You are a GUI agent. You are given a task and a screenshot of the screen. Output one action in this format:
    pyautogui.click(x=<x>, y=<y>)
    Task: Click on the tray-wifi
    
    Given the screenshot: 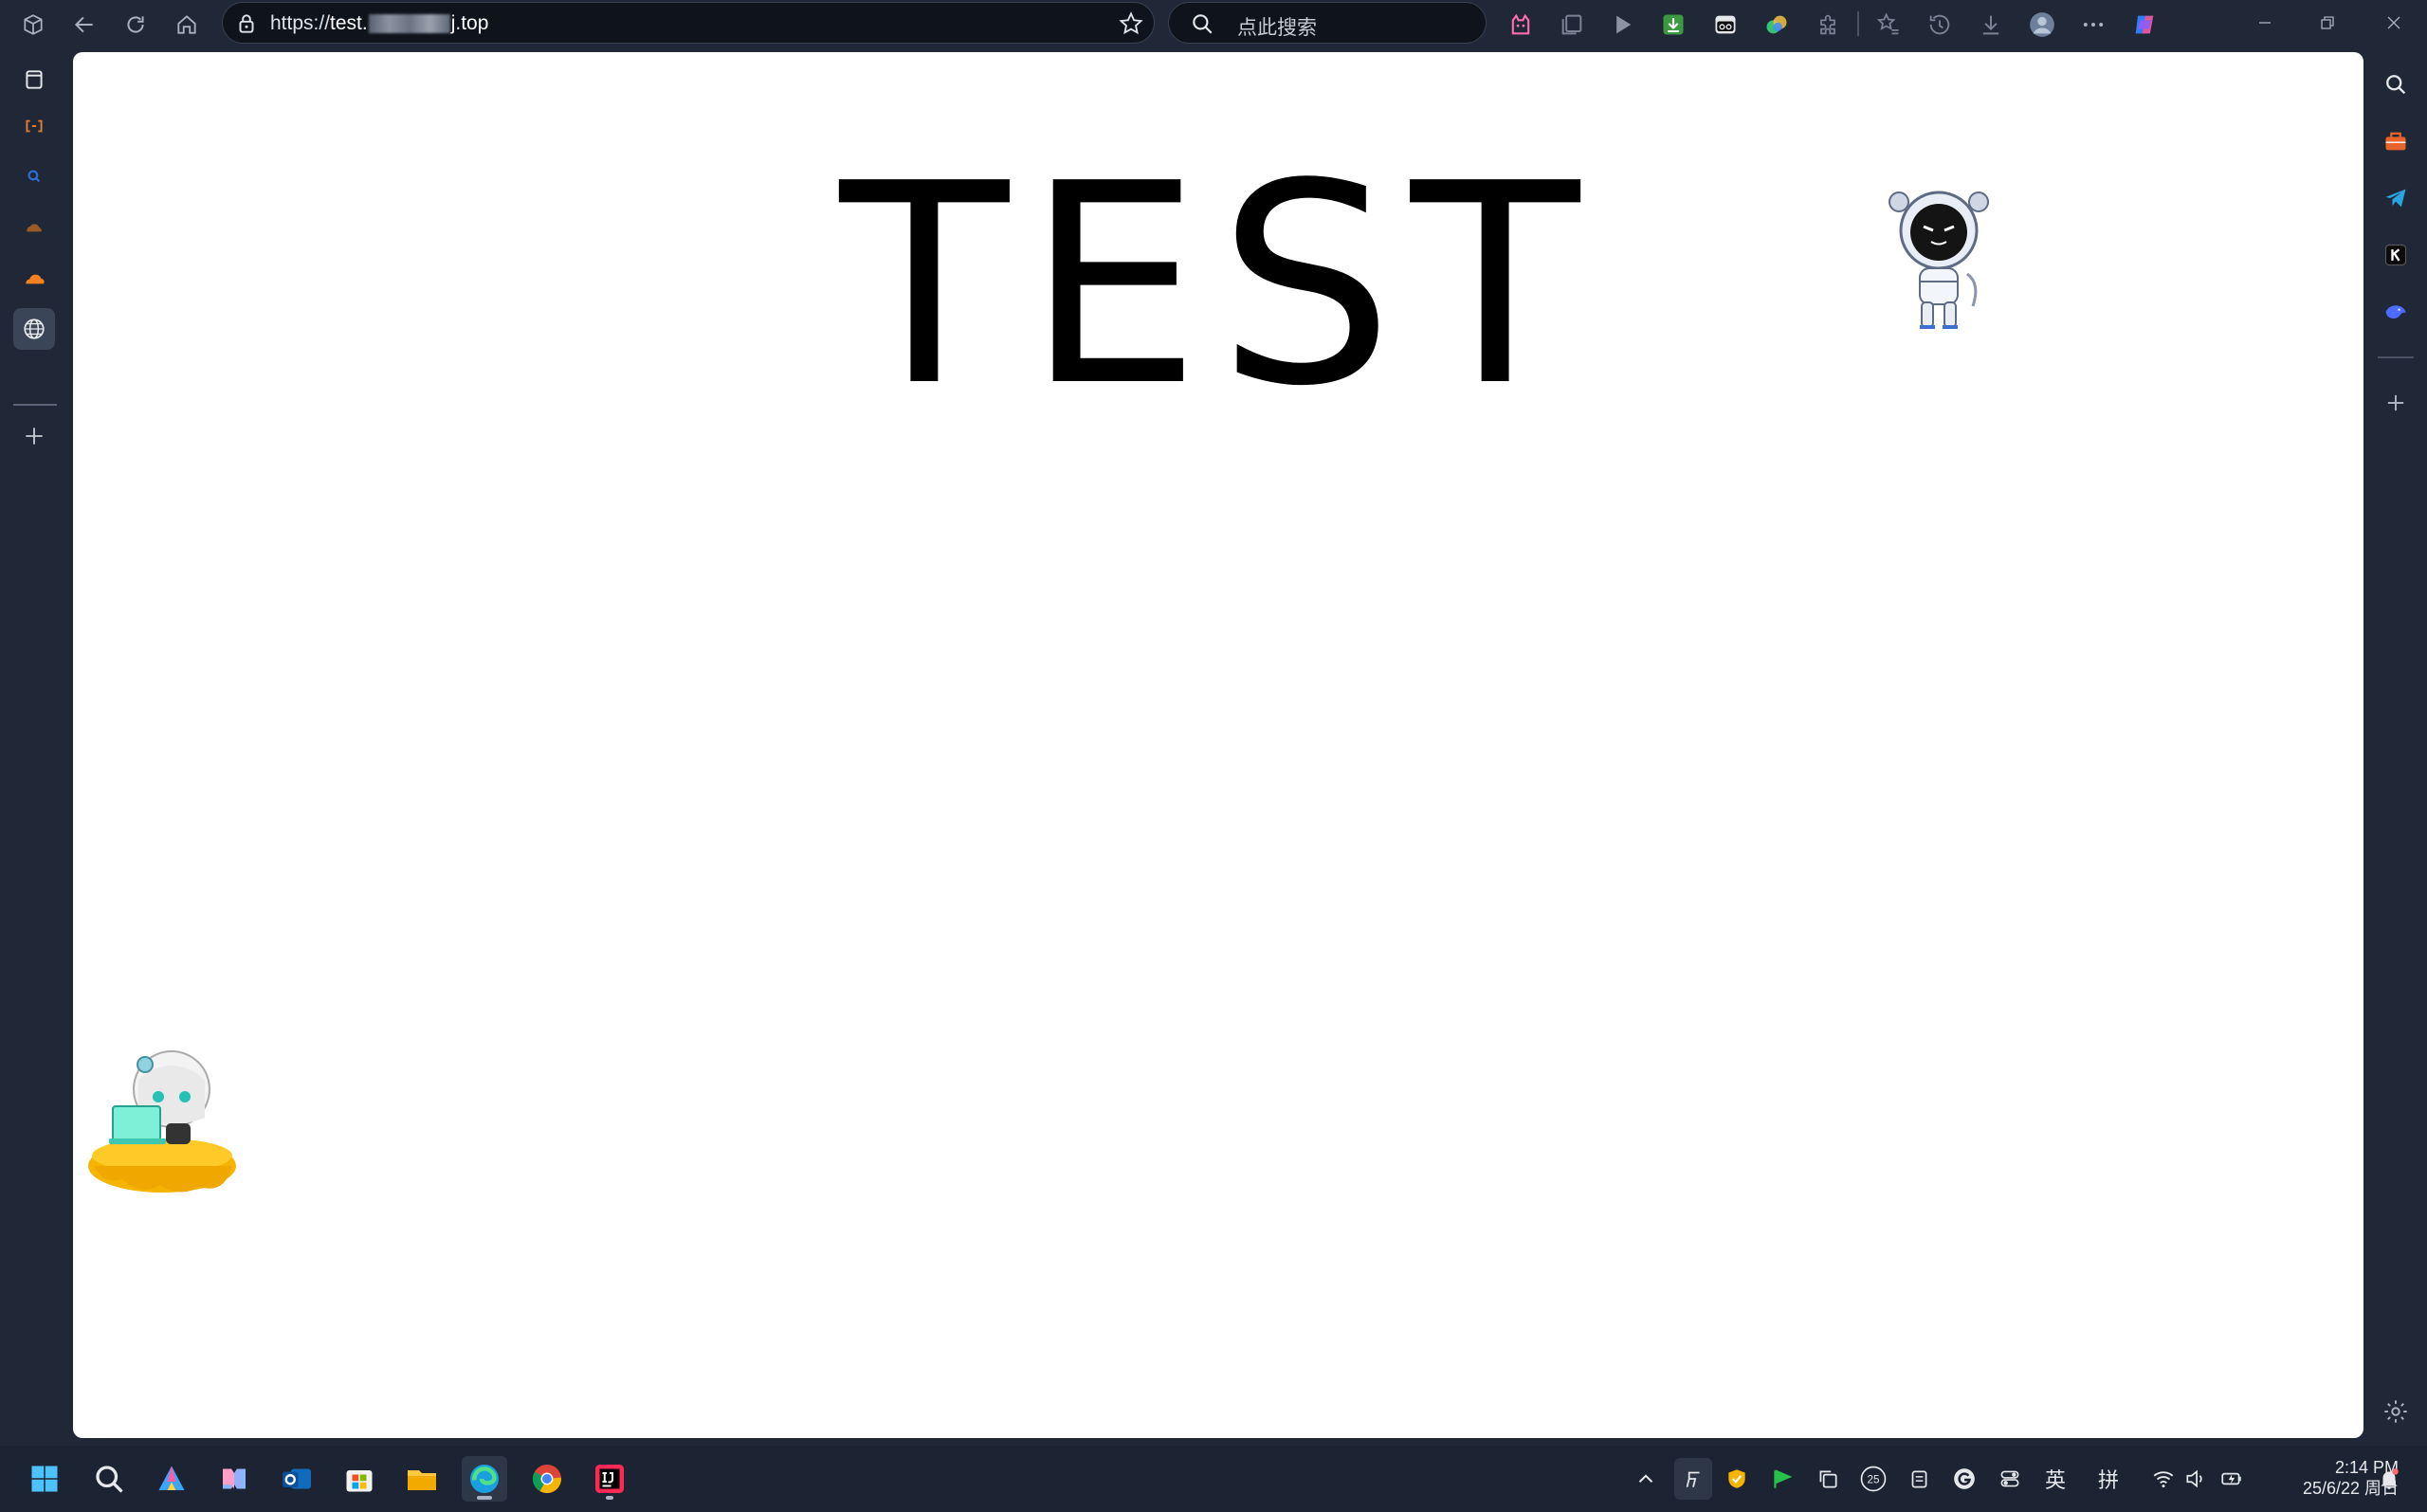 What is the action you would take?
    pyautogui.click(x=2163, y=1479)
    